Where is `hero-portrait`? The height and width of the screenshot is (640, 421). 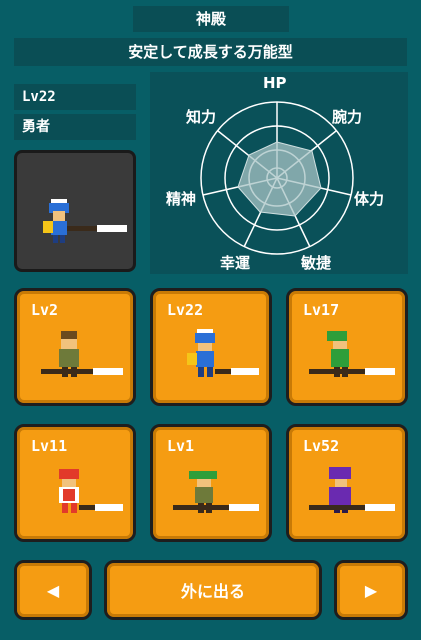 hero-portrait is located at coordinates (75, 211).